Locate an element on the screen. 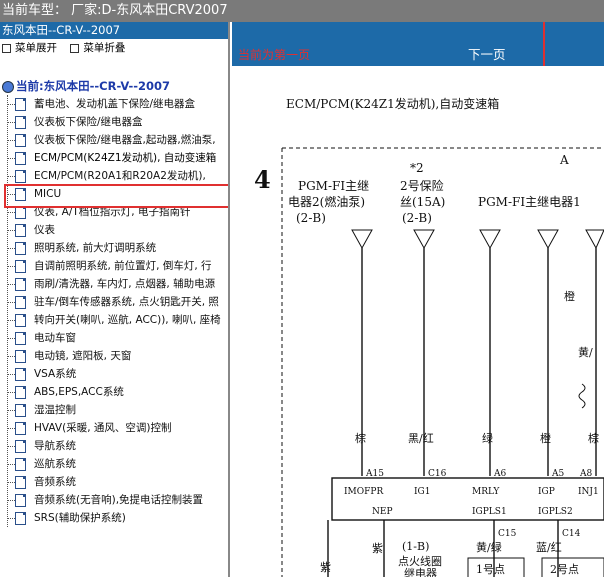 This screenshot has height=577, width=604. pin-c14: C14 is located at coordinates (571, 534).